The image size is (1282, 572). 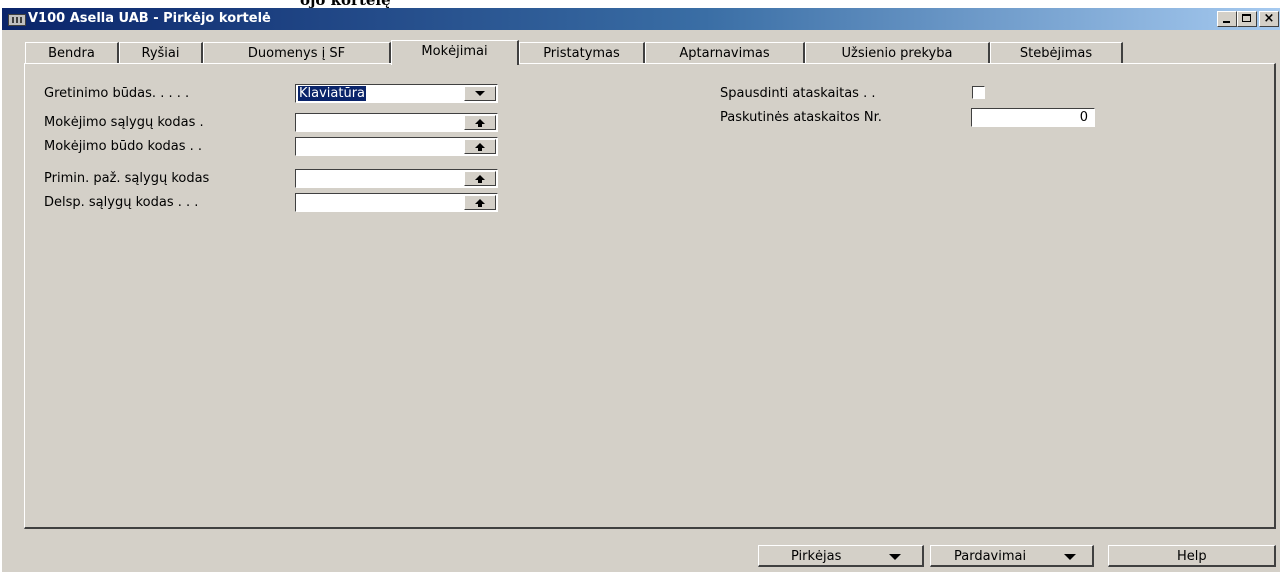 I want to click on tab-aptarnavimas: Aptarnavimas, so click(x=725, y=52).